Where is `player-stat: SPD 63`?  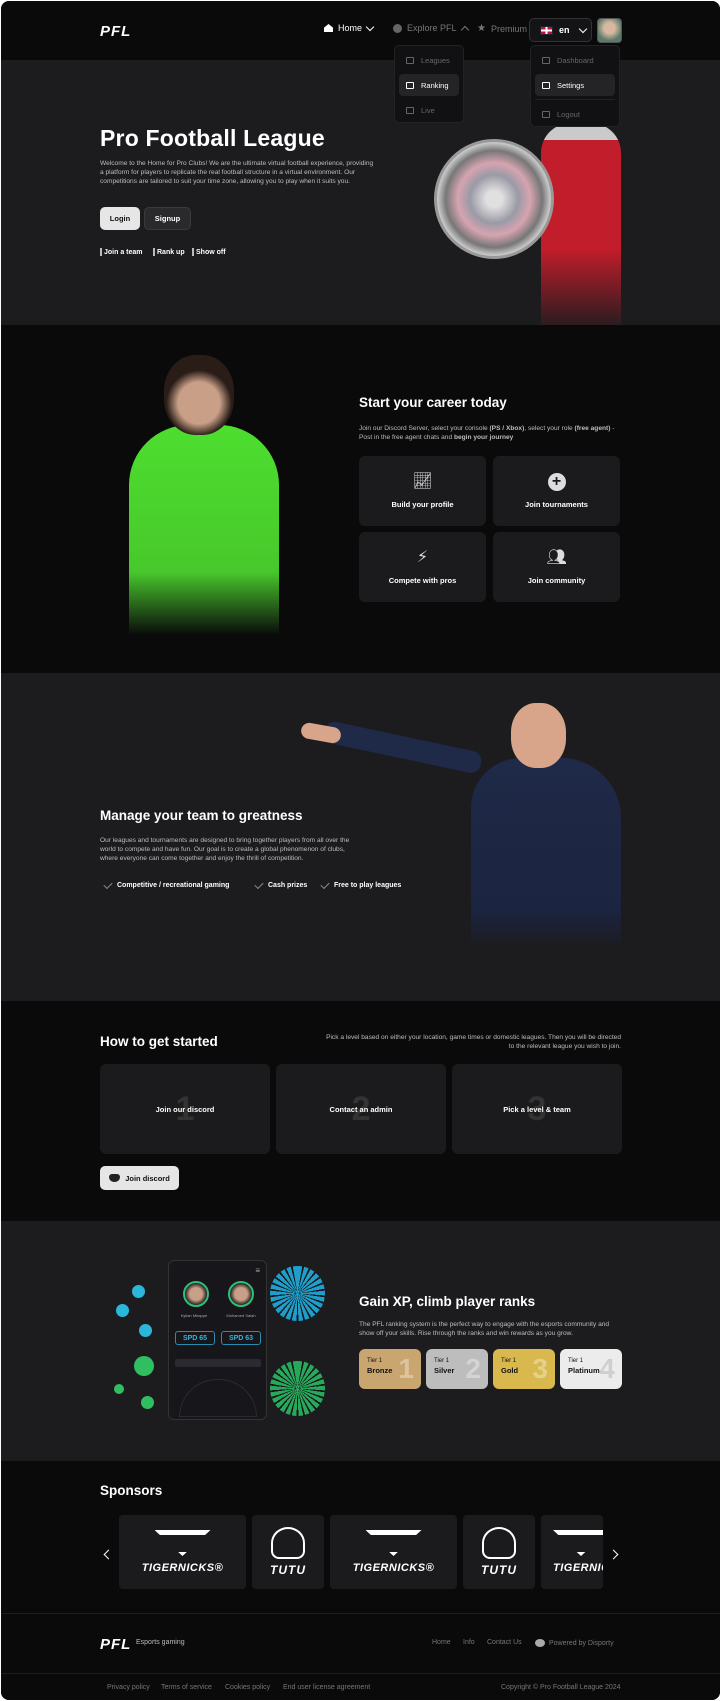 player-stat: SPD 63 is located at coordinates (241, 1338).